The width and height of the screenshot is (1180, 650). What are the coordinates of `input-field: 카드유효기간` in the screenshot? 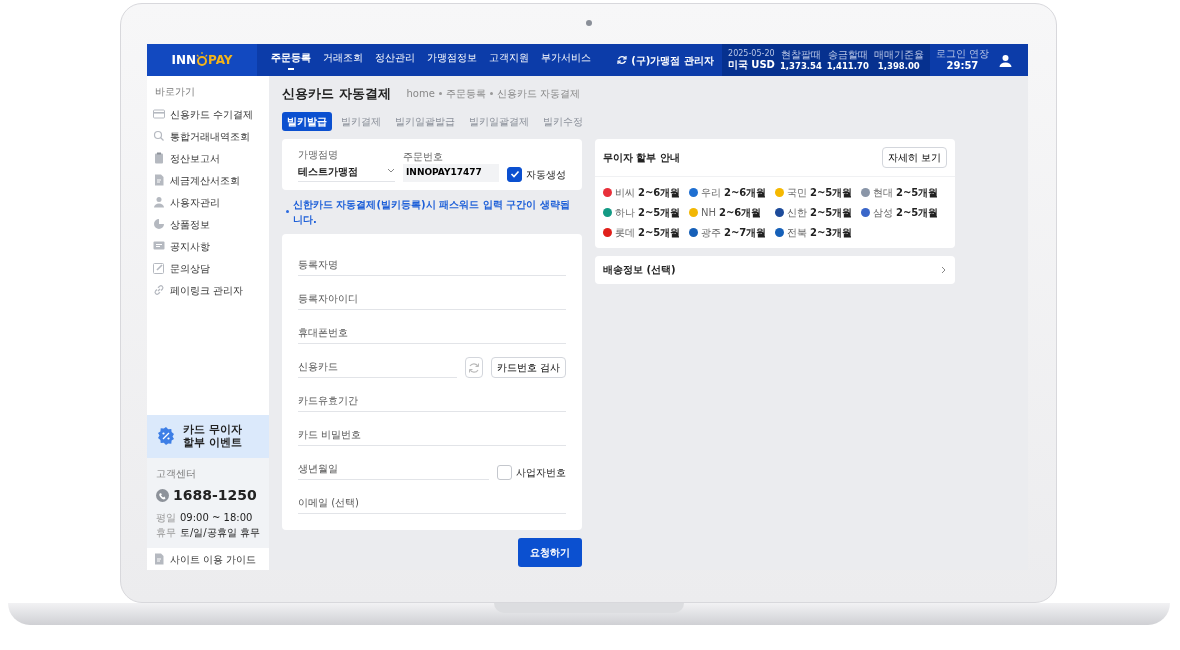 It's located at (432, 400).